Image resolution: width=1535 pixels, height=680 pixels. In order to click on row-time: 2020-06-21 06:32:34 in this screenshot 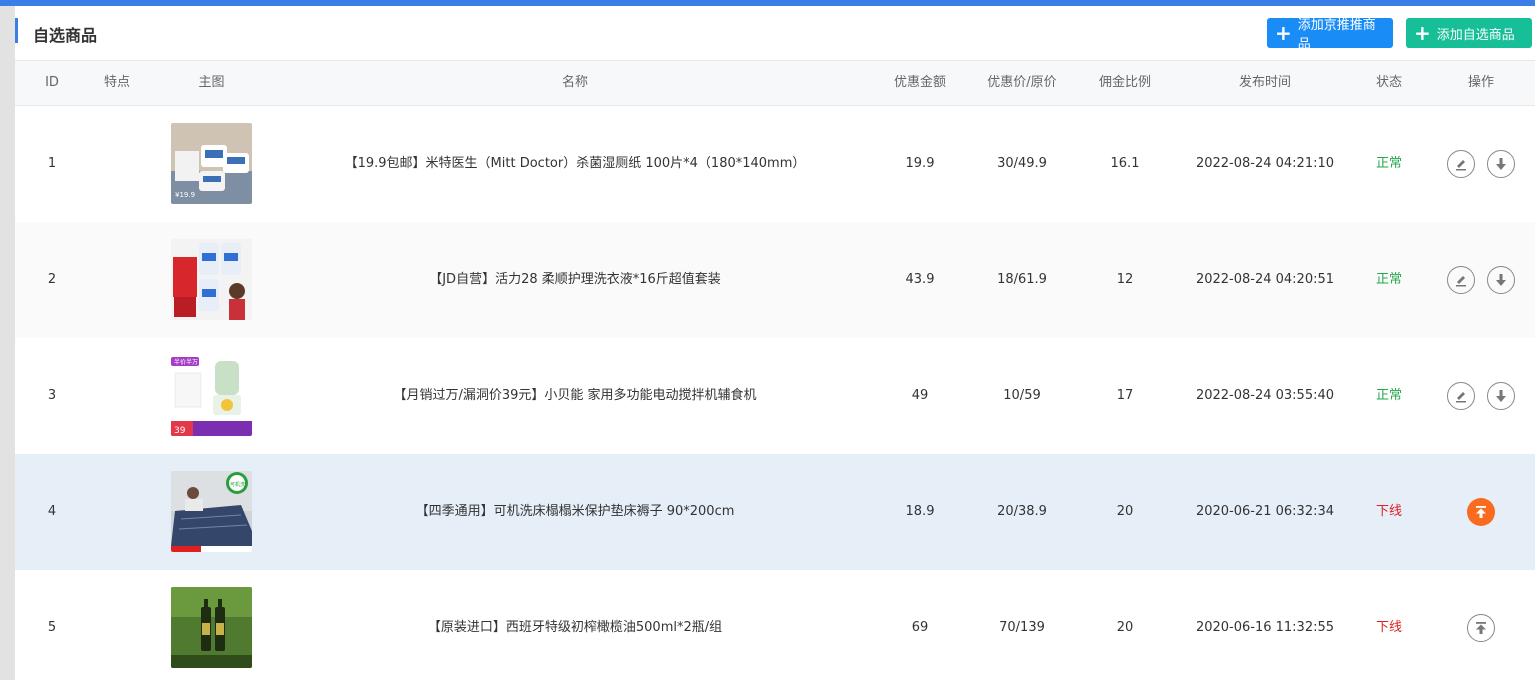, I will do `click(1265, 511)`.